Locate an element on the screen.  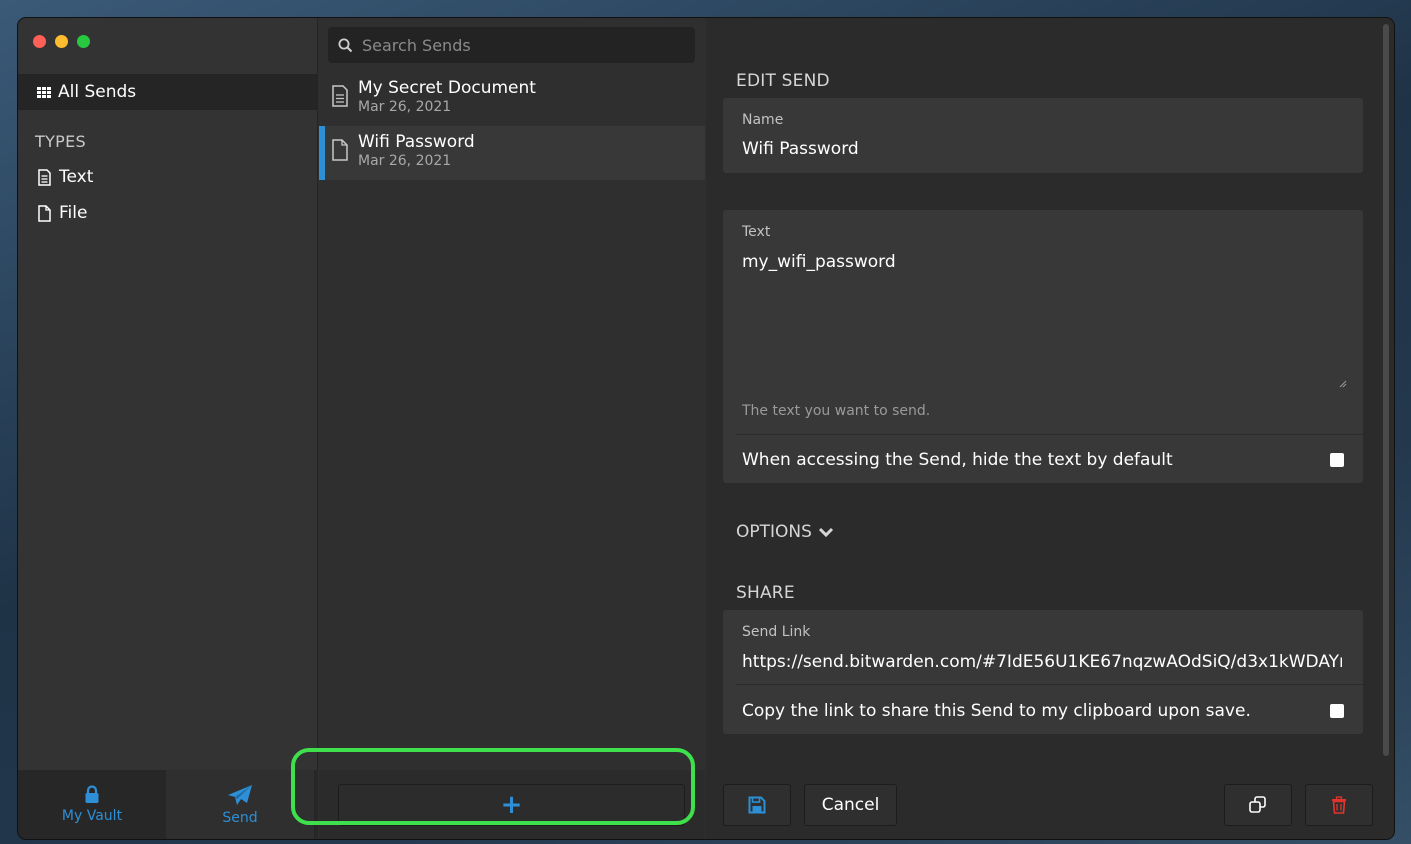
zoom-window-button is located at coordinates (83, 41).